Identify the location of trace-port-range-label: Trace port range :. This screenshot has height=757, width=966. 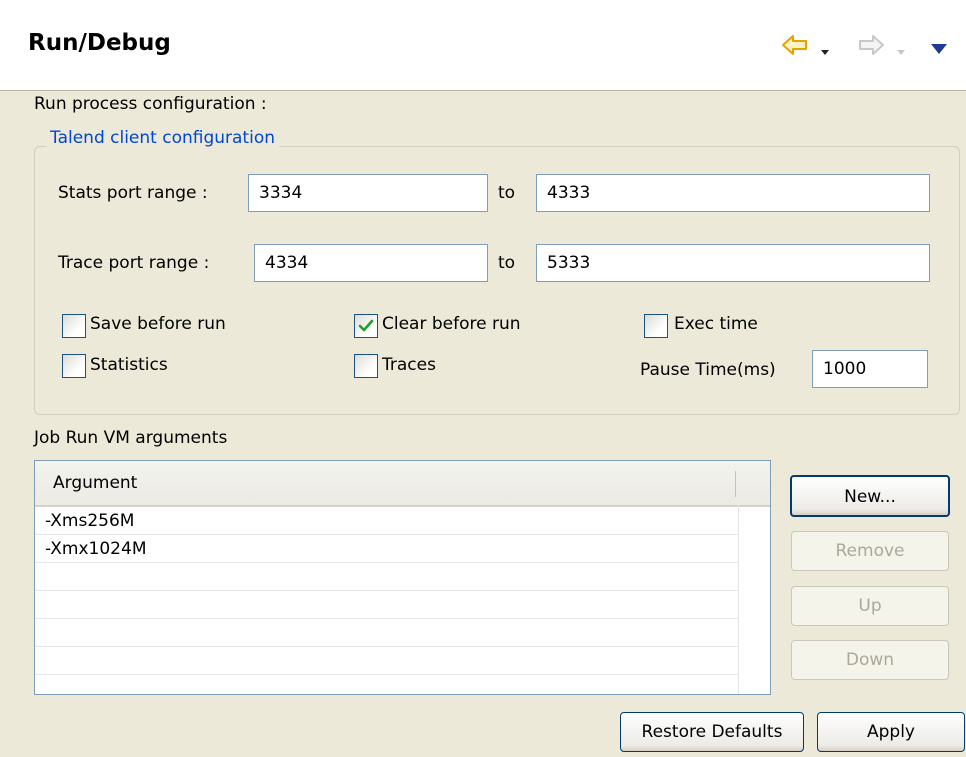
(134, 263).